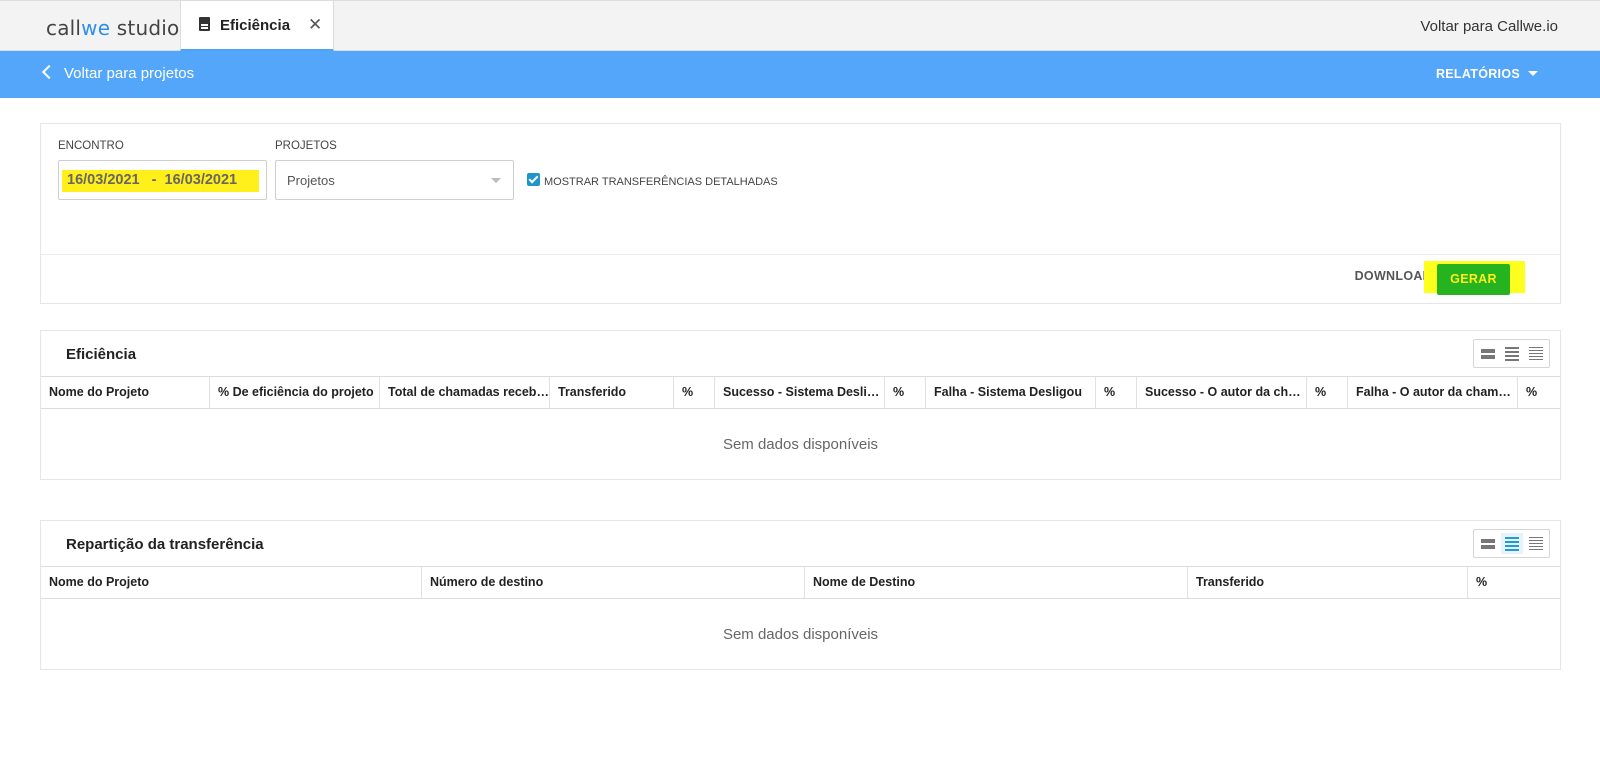  I want to click on grid-title: Eficiência, so click(101, 354).